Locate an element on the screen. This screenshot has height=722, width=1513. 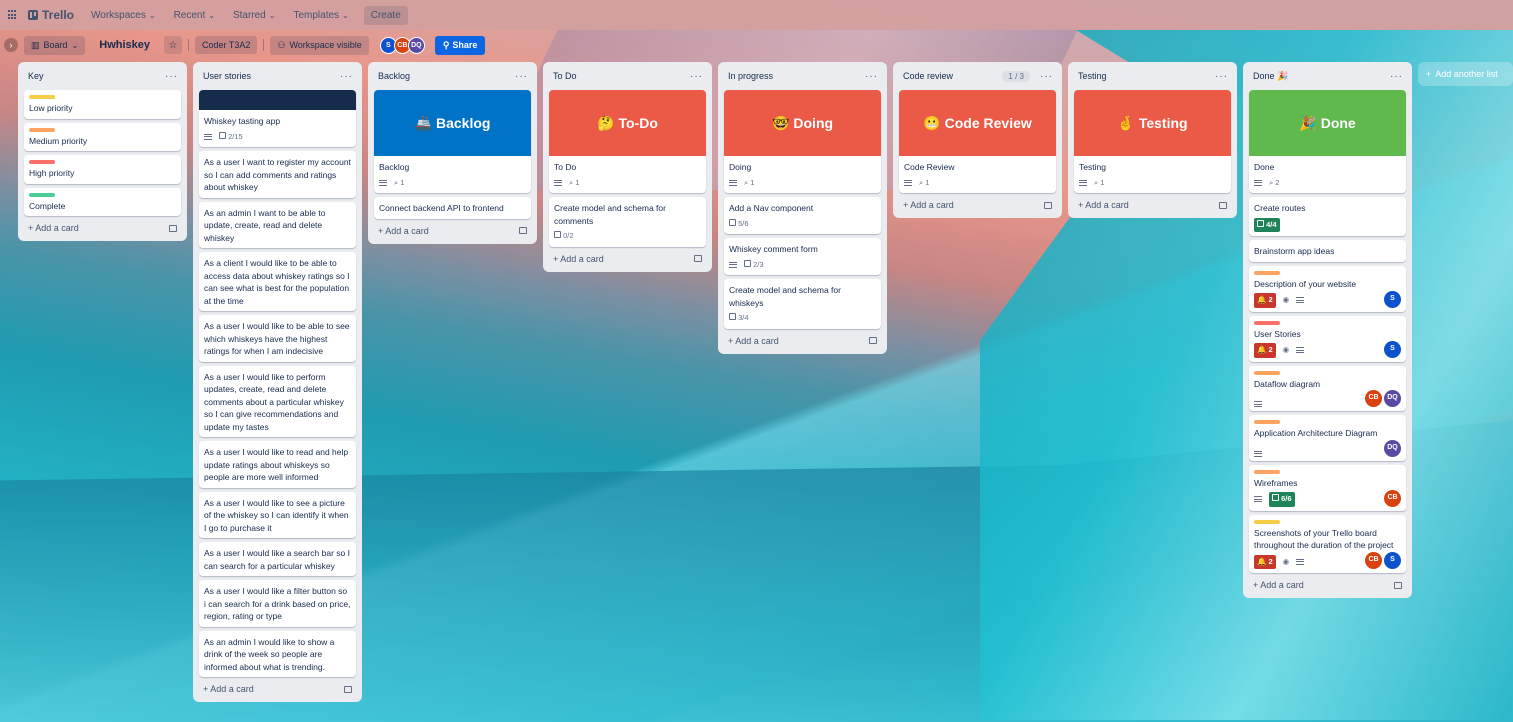
card: Application Architecture Diagram DQ is located at coordinates (1327, 438).